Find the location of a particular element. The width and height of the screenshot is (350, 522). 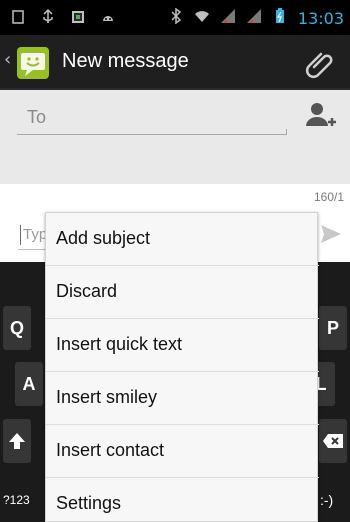

paperclip-icon is located at coordinates (321, 64).